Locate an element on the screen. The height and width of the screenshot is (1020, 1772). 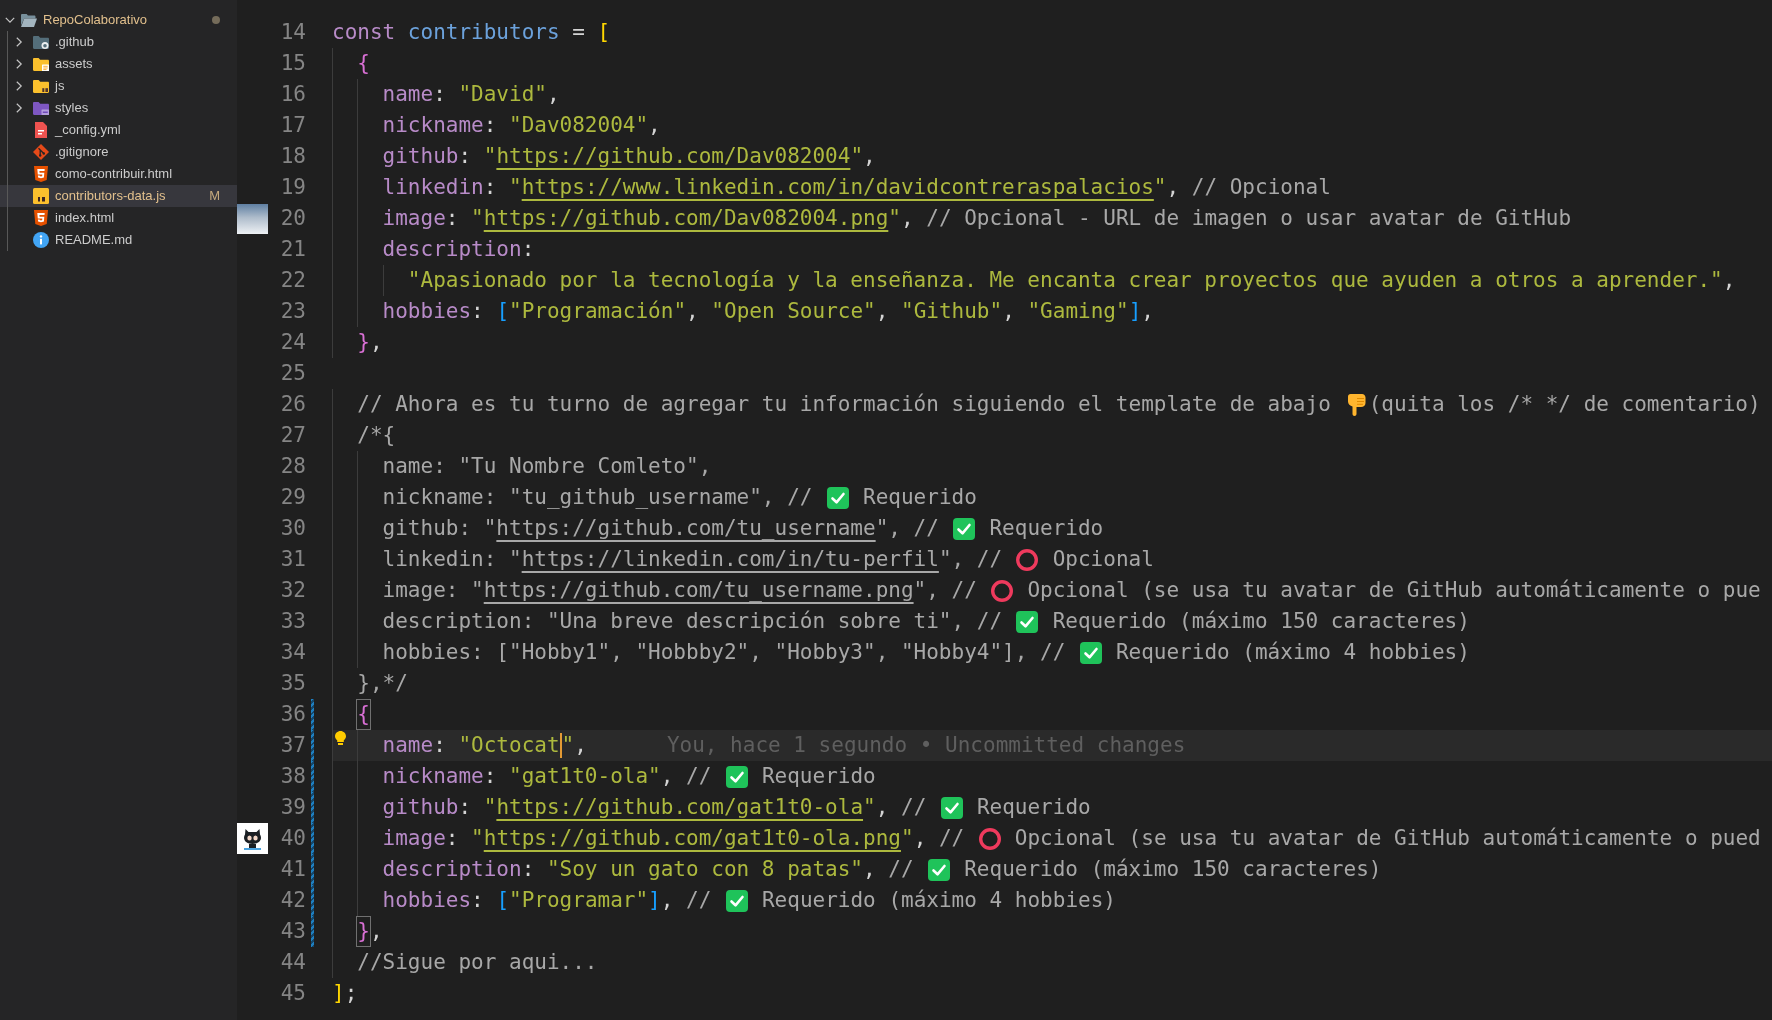
url-link: https://github.com/tu_username.png is located at coordinates (698, 590).